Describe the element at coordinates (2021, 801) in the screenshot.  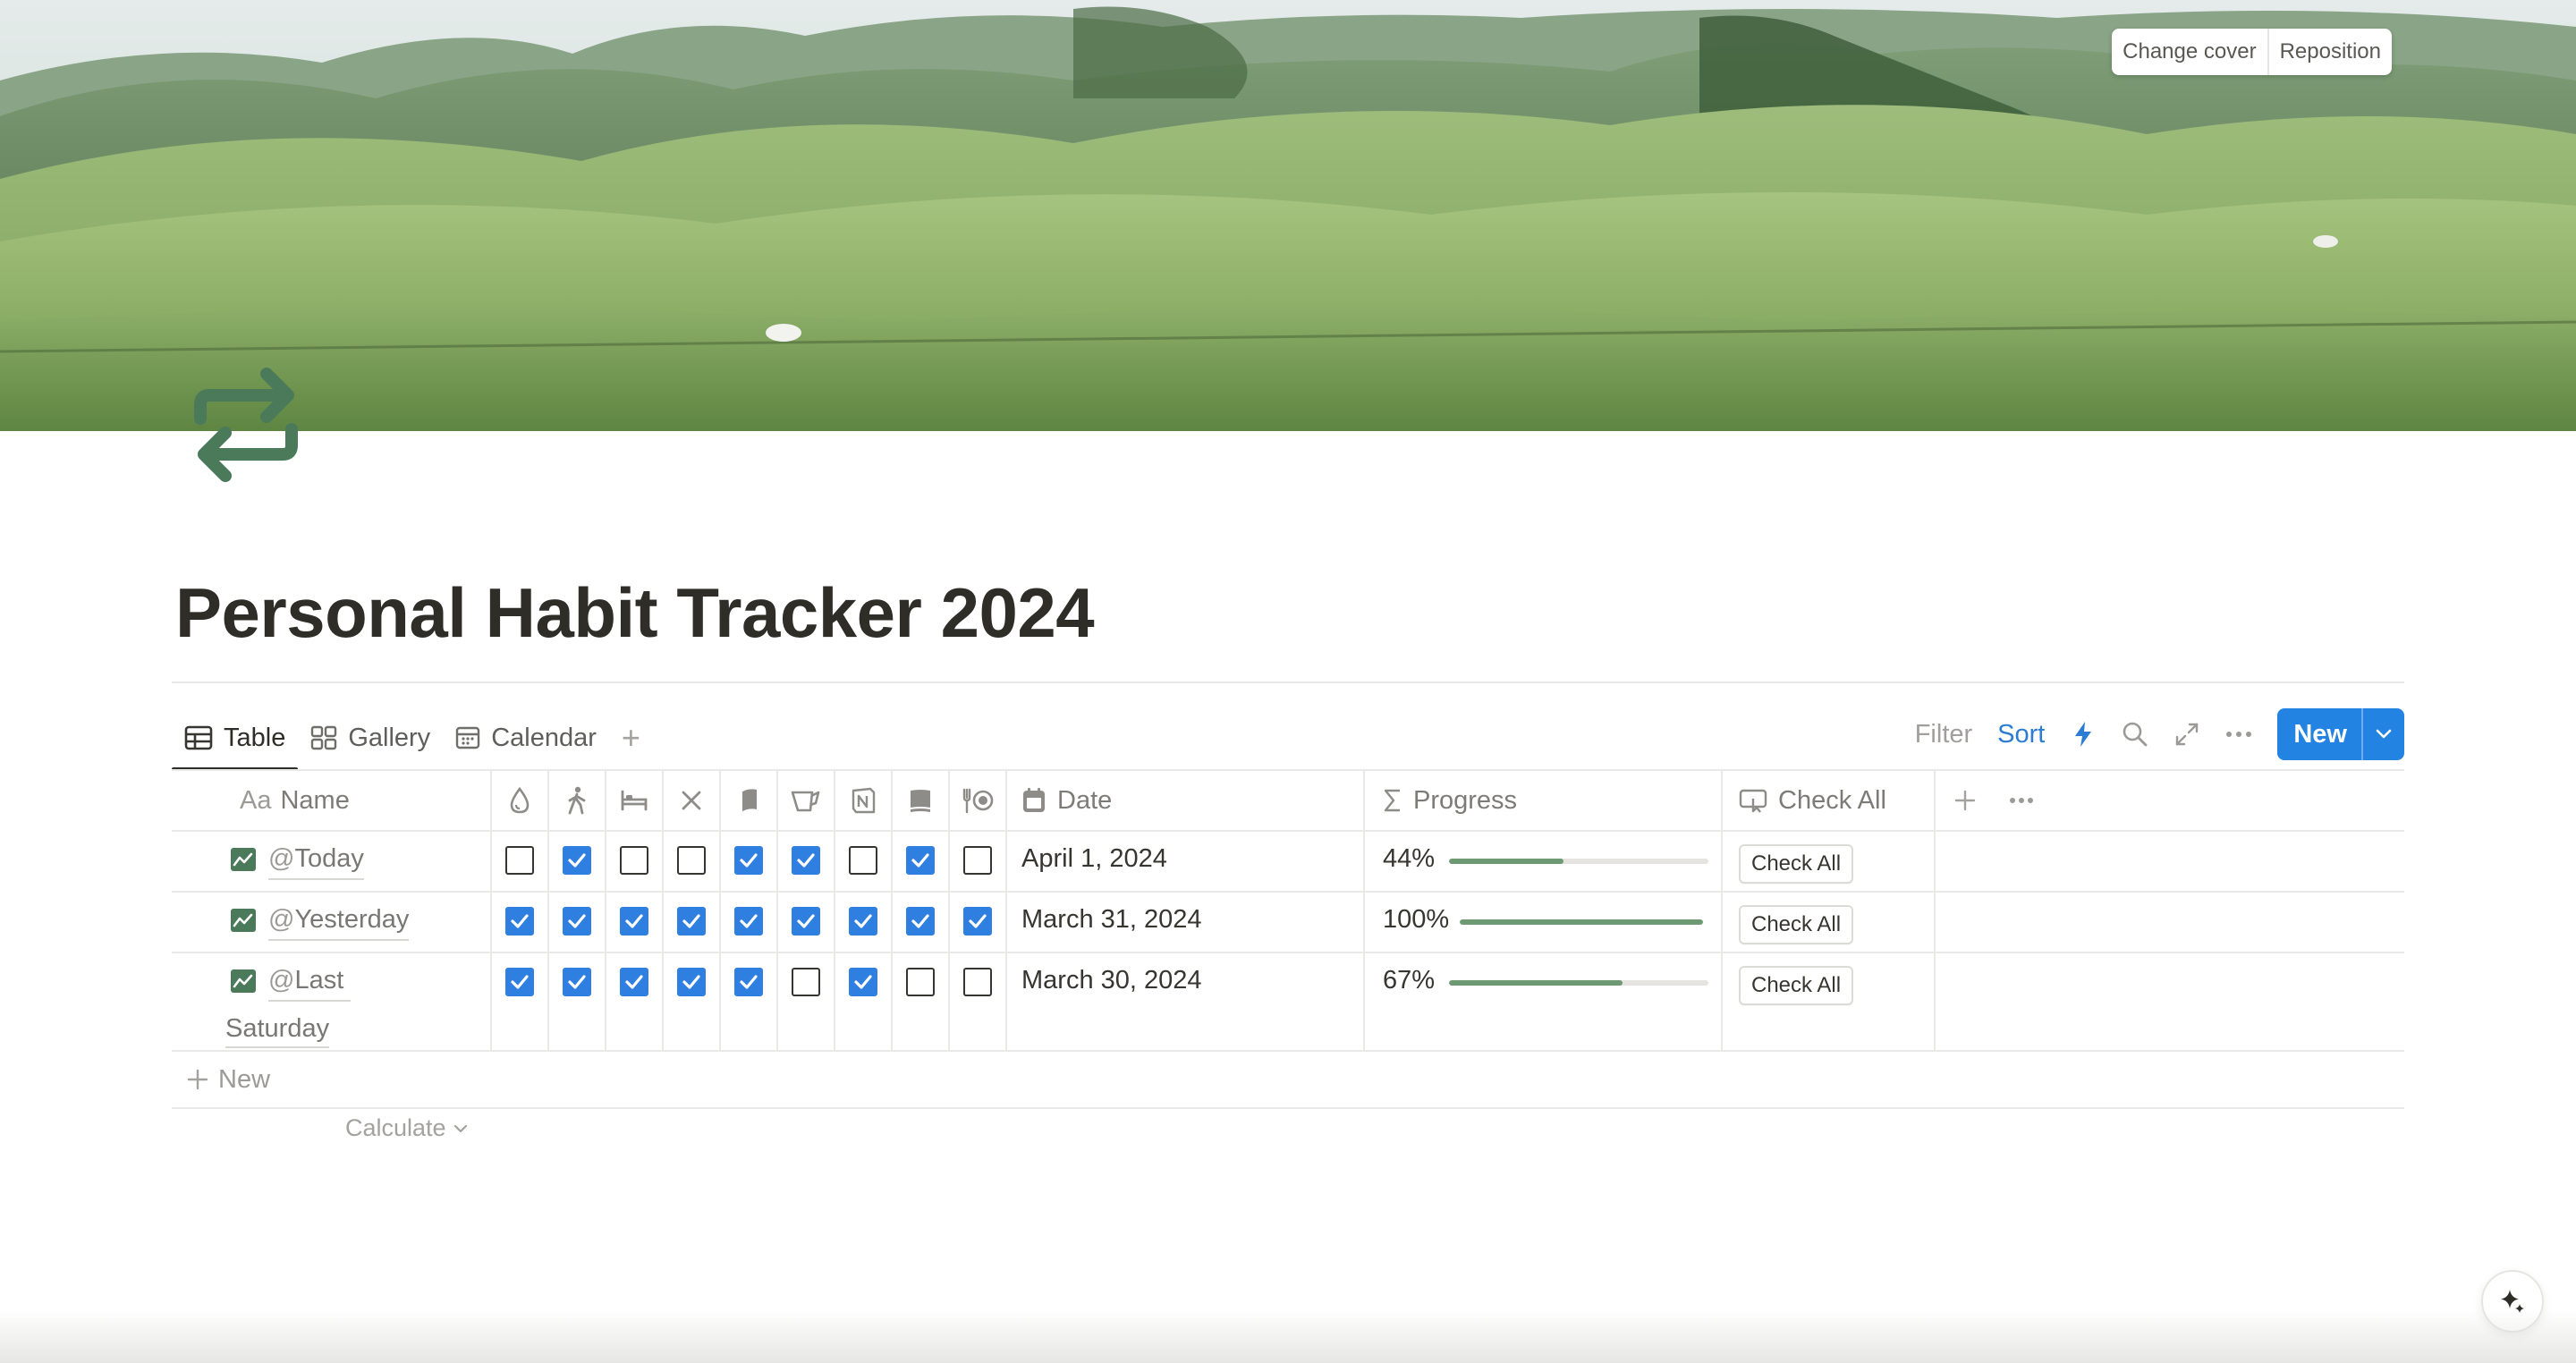
I see `column-more-icon` at that location.